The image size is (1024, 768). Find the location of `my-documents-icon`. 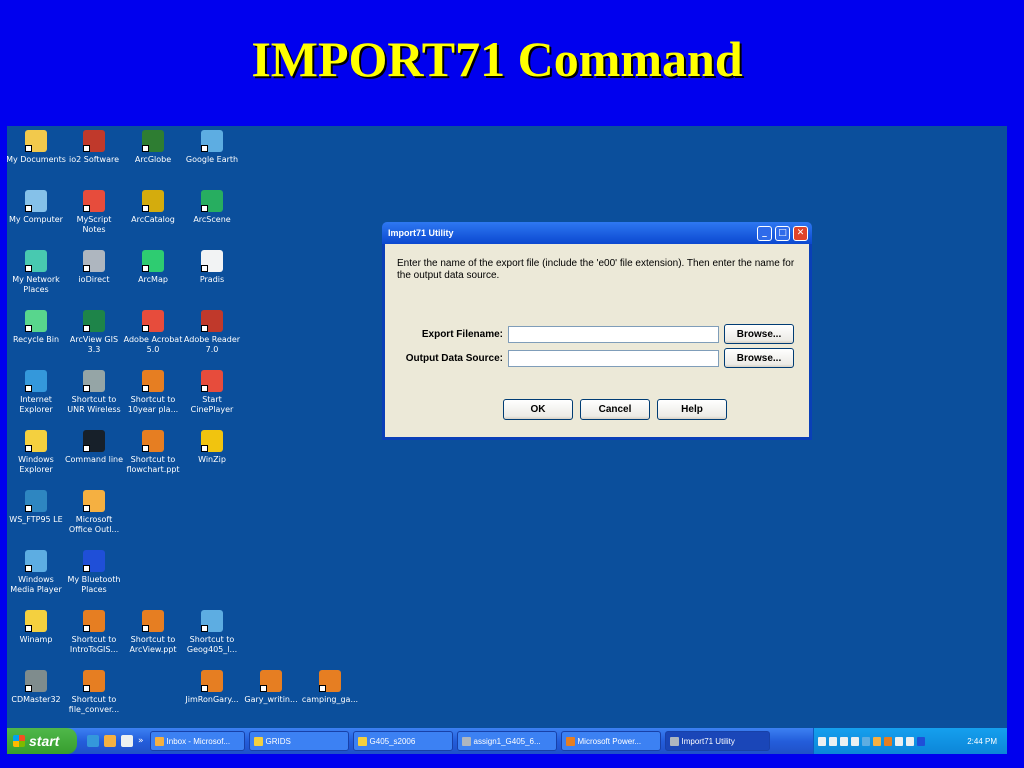

my-documents-icon is located at coordinates (36, 141).